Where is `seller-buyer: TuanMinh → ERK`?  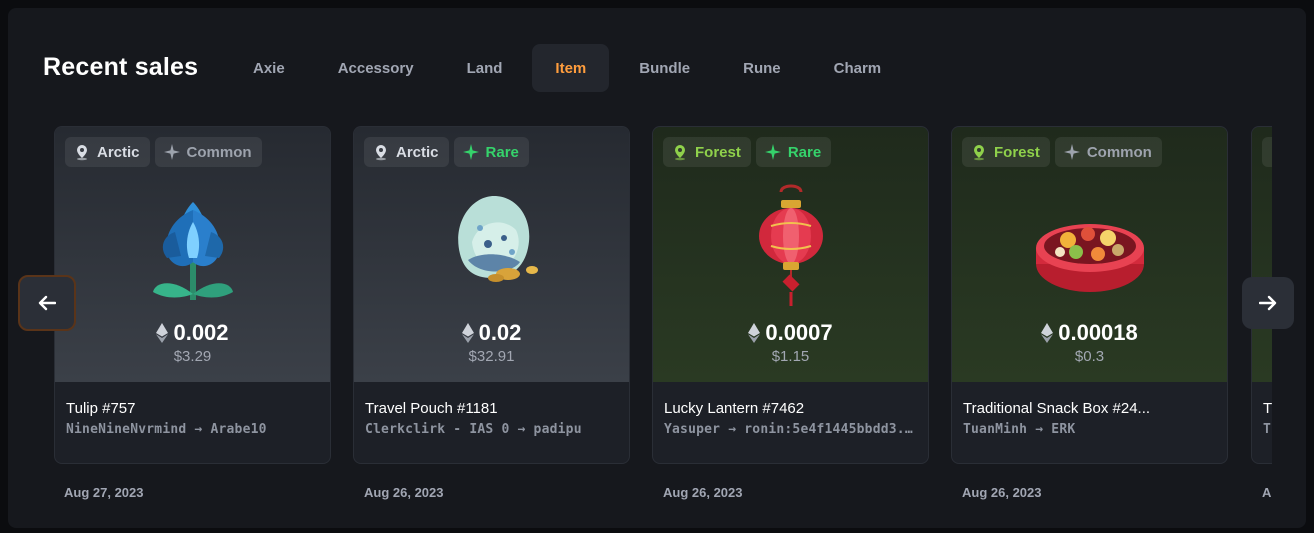 seller-buyer: TuanMinh → ERK is located at coordinates (1019, 429).